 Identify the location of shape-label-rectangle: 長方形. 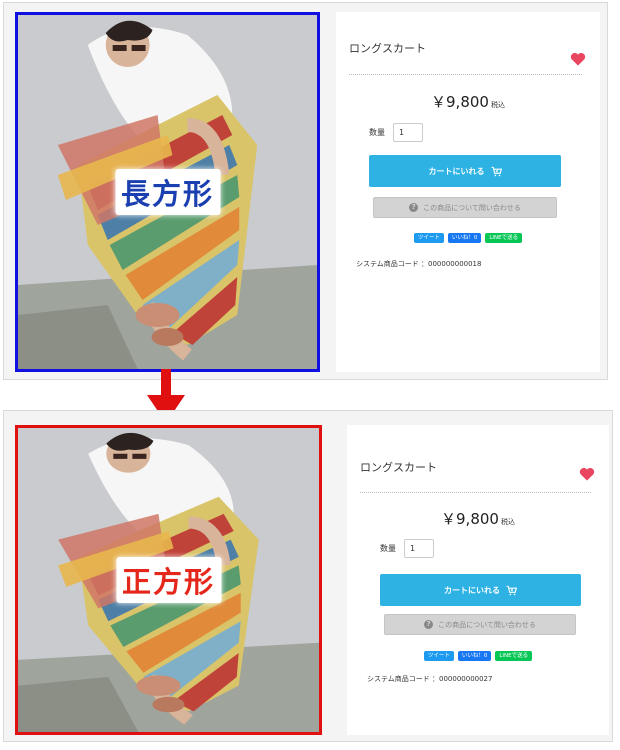
(167, 192).